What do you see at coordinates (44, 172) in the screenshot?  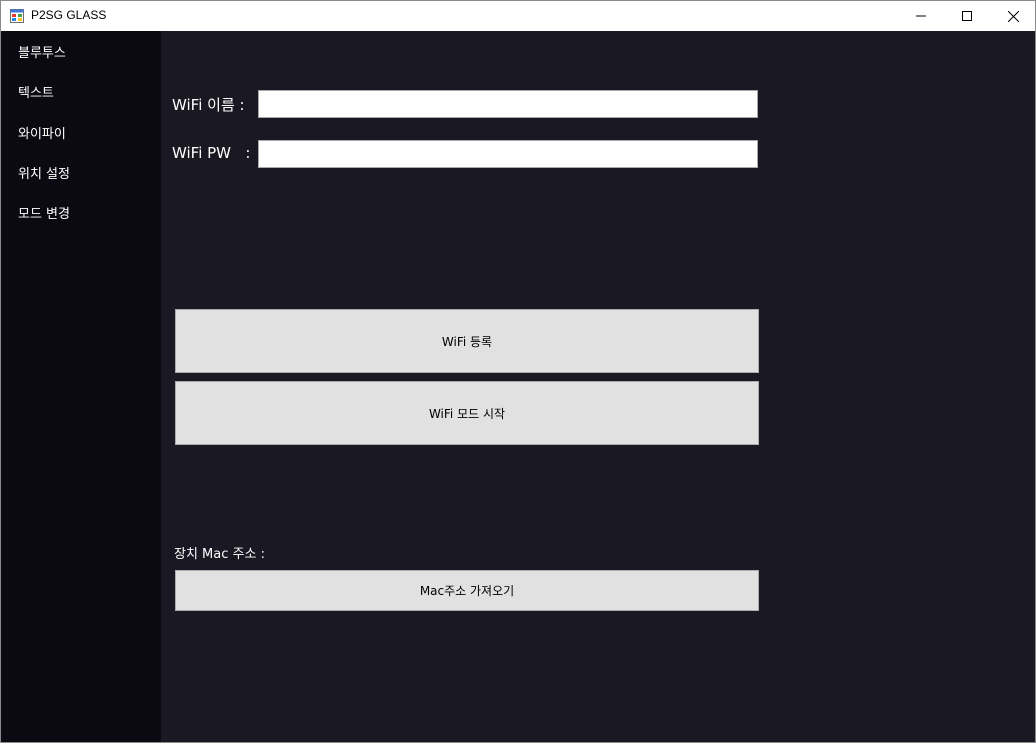 I see `sidebar-item-location: 위치 설정` at bounding box center [44, 172].